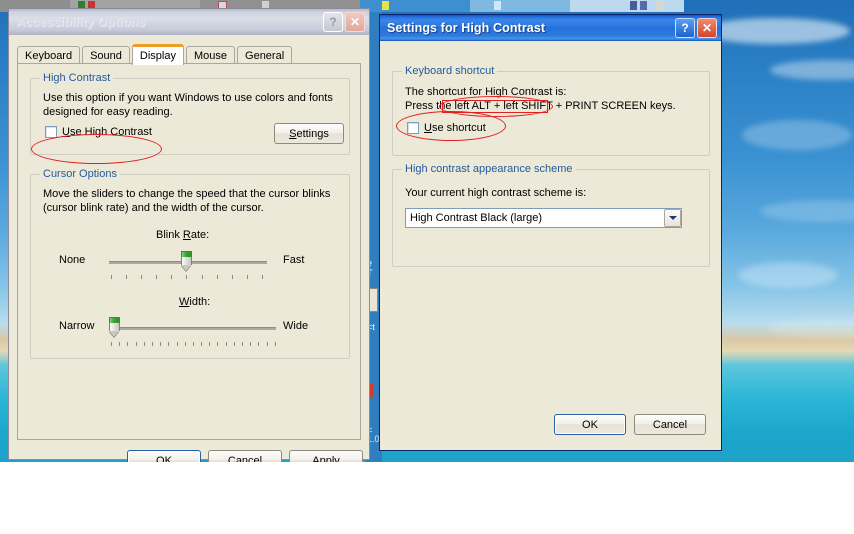 The height and width of the screenshot is (534, 854). Describe the element at coordinates (193, 344) in the screenshot. I see `width-slider-ticks` at that location.